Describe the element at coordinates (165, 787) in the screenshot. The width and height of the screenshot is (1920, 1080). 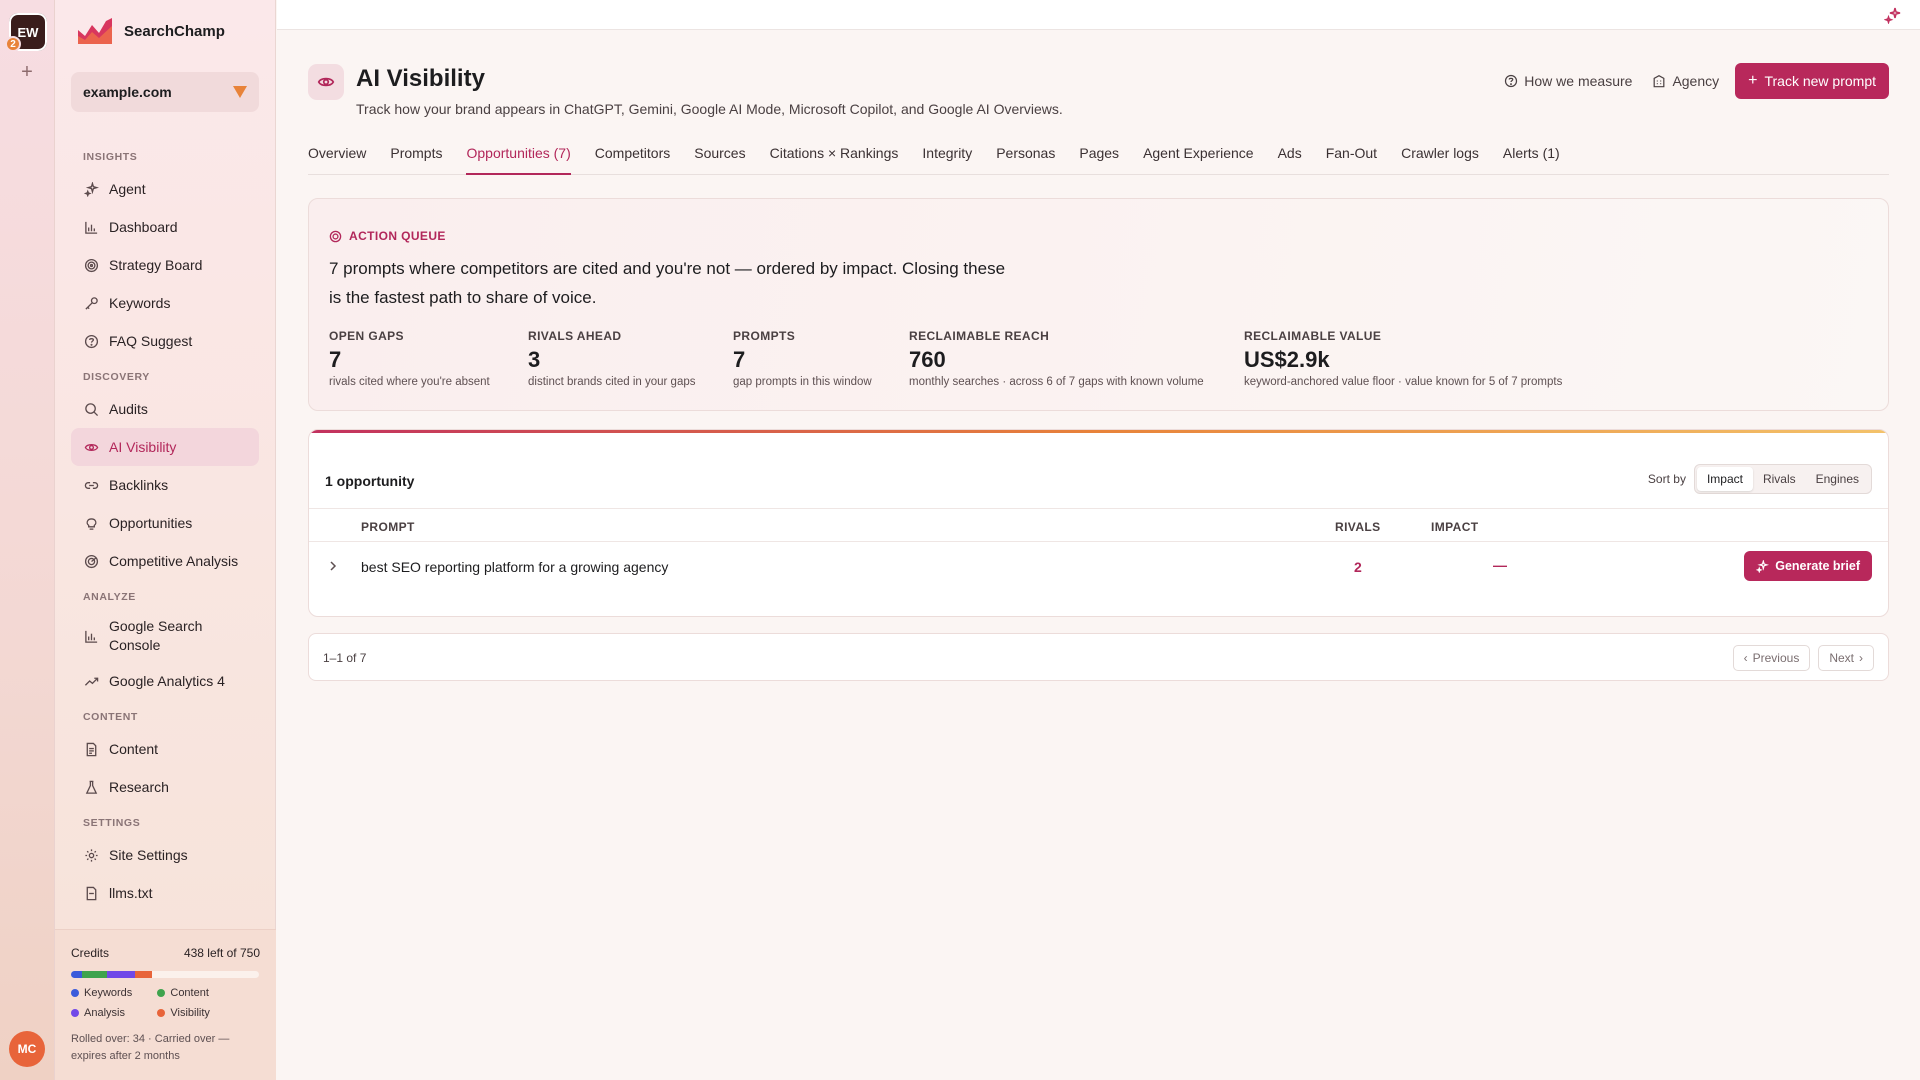
I see `sidebar-item-research: Research` at that location.